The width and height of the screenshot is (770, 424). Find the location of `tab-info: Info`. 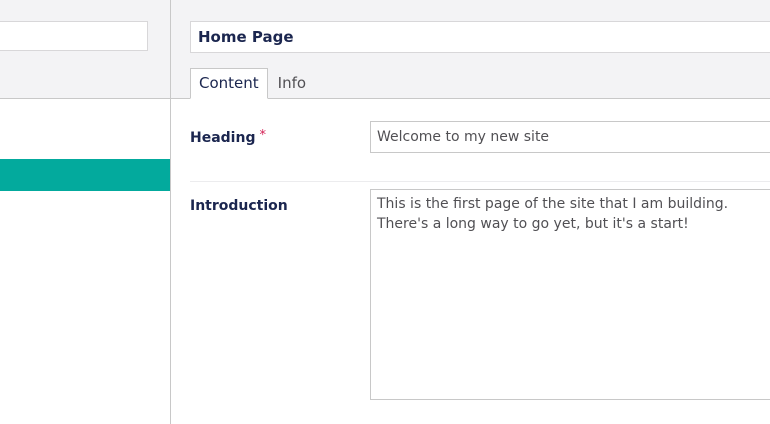

tab-info: Info is located at coordinates (290, 84).